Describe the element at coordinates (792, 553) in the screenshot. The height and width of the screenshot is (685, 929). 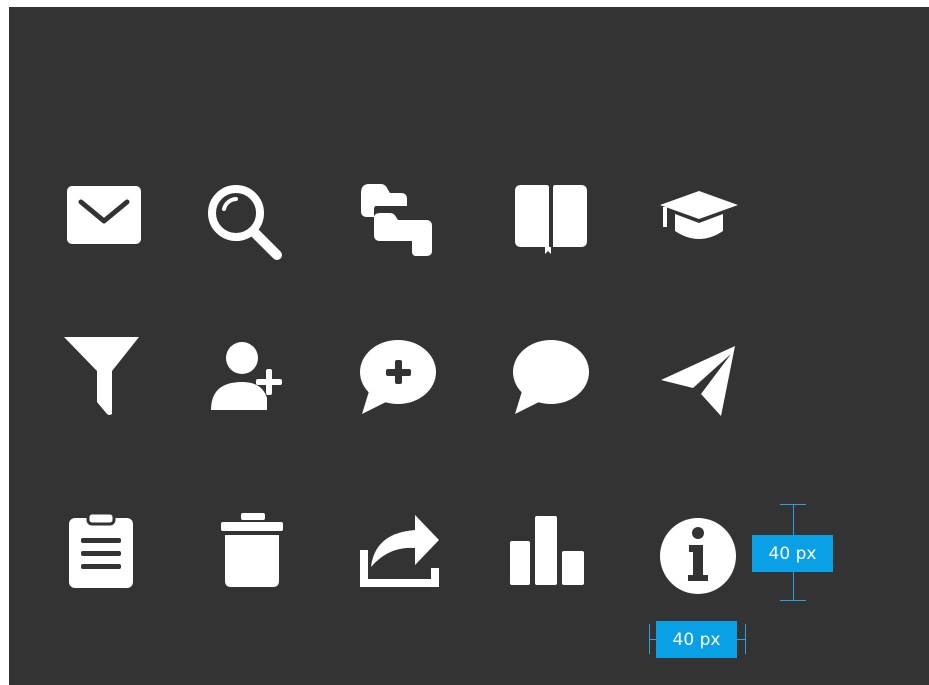
I see `height-label: 40 px` at that location.